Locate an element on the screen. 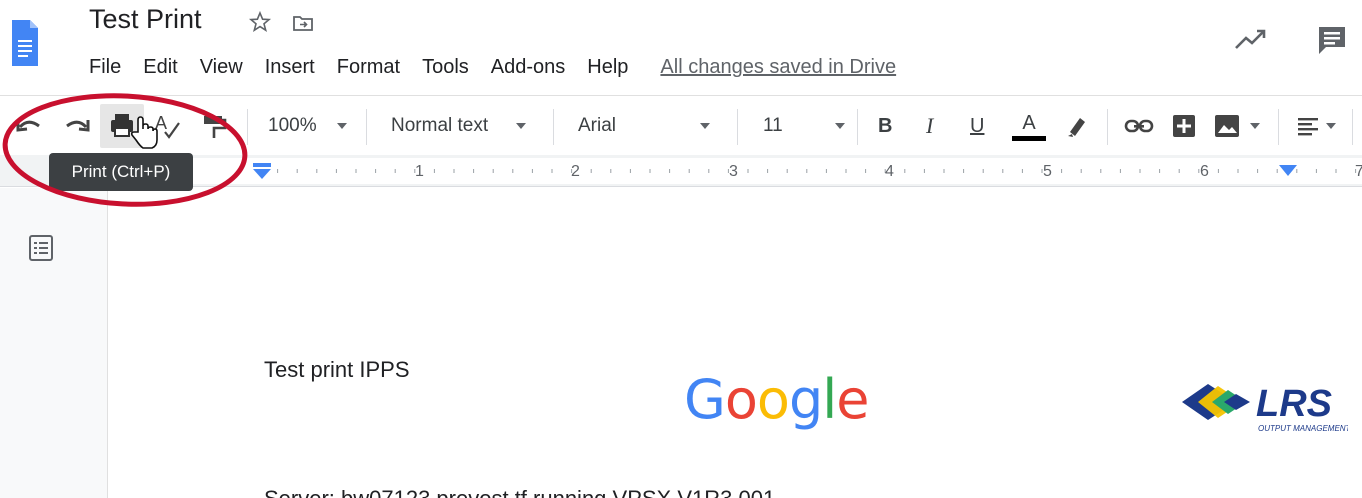 This screenshot has height=498, width=1362. menu-view: View is located at coordinates (221, 67).